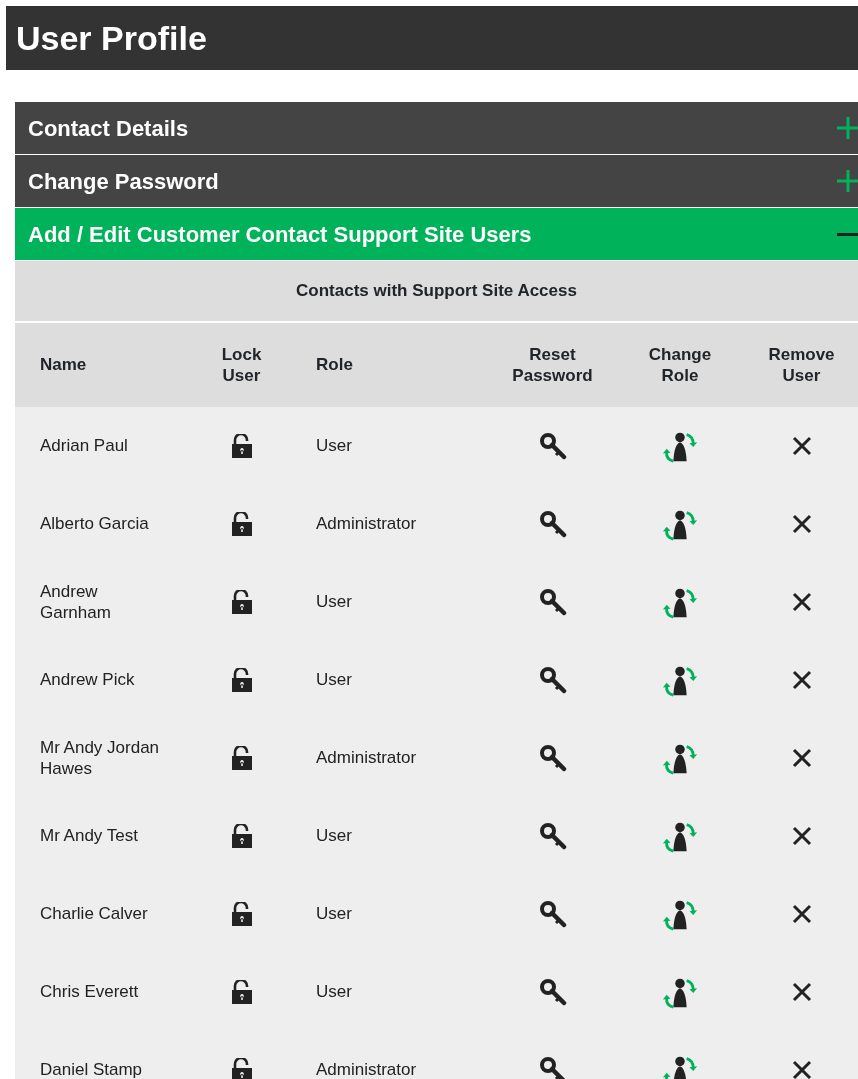 This screenshot has width=858, height=1079. Describe the element at coordinates (552, 365) in the screenshot. I see `column-header: Reset Password` at that location.